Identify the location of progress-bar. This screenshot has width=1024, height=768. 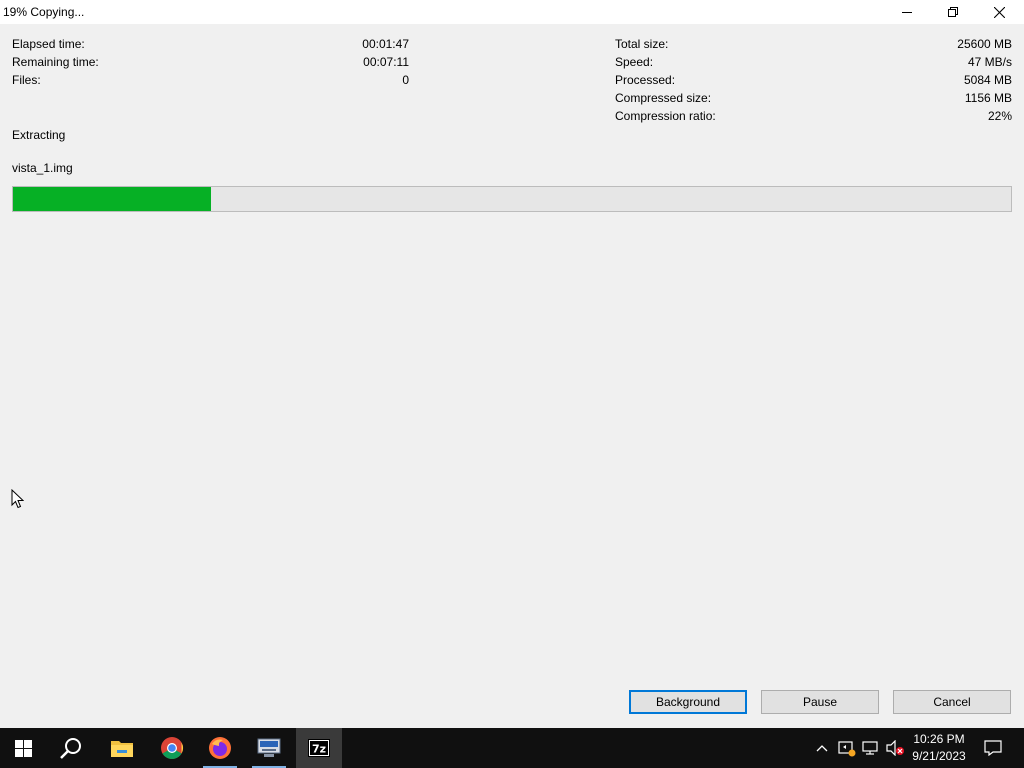
(512, 199).